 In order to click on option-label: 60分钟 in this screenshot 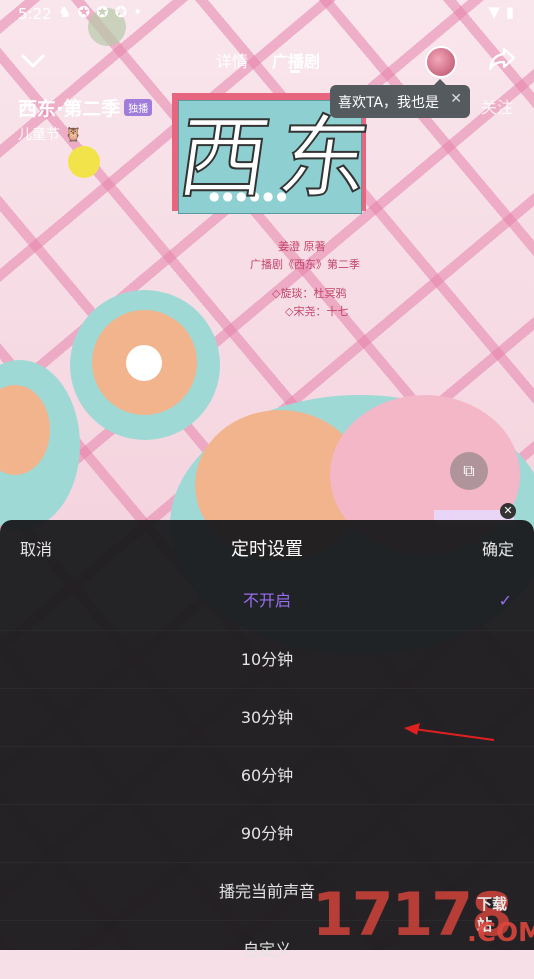, I will do `click(267, 775)`.